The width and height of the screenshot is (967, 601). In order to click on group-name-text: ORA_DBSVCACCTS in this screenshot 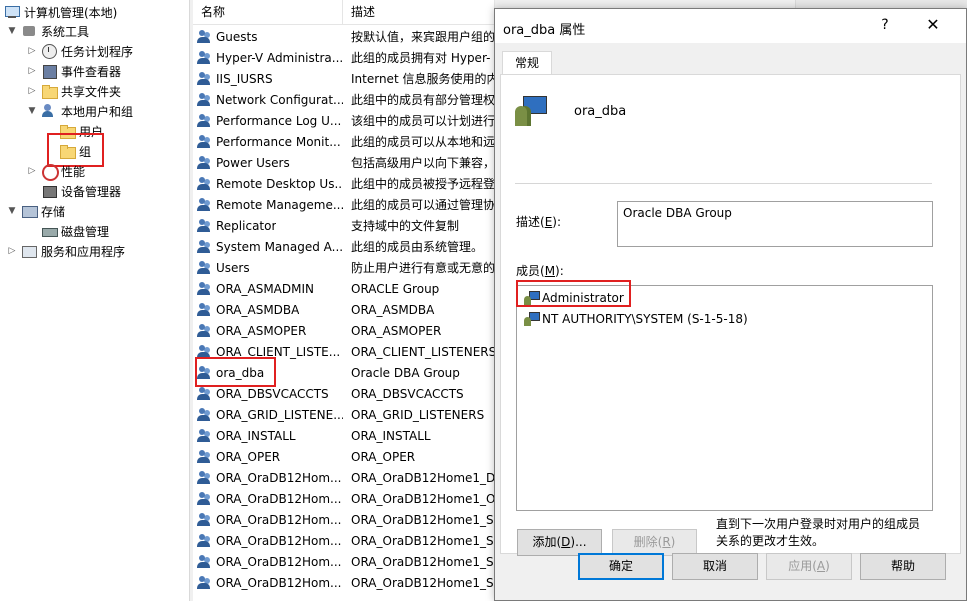, I will do `click(272, 393)`.